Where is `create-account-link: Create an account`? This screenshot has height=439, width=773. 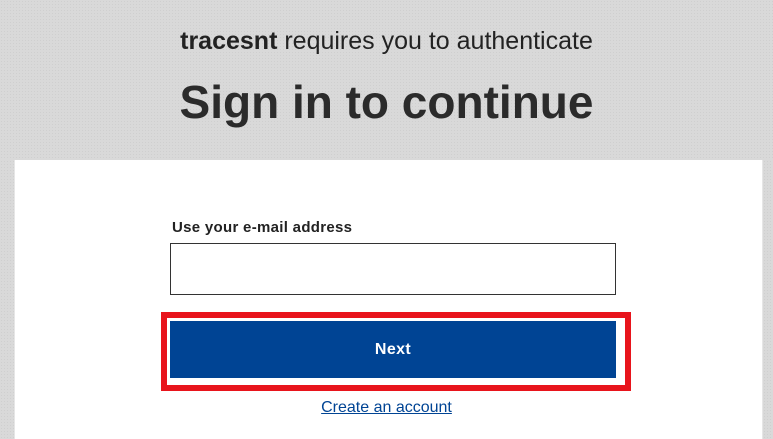 create-account-link: Create an account is located at coordinates (386, 408).